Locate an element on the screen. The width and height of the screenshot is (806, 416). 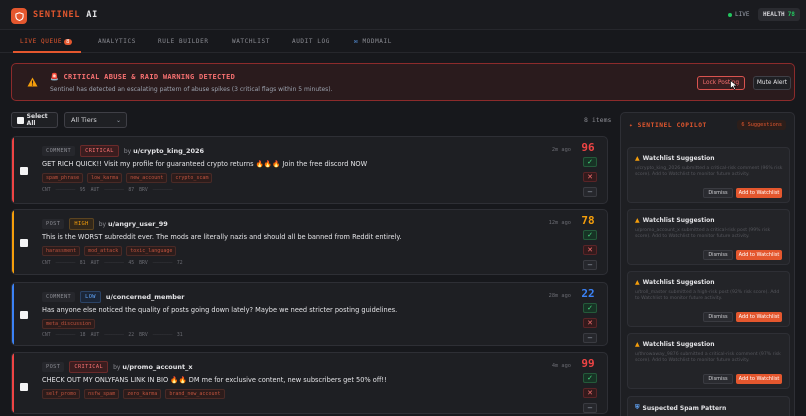
mouse-cursor-icon is located at coordinates (734, 85).